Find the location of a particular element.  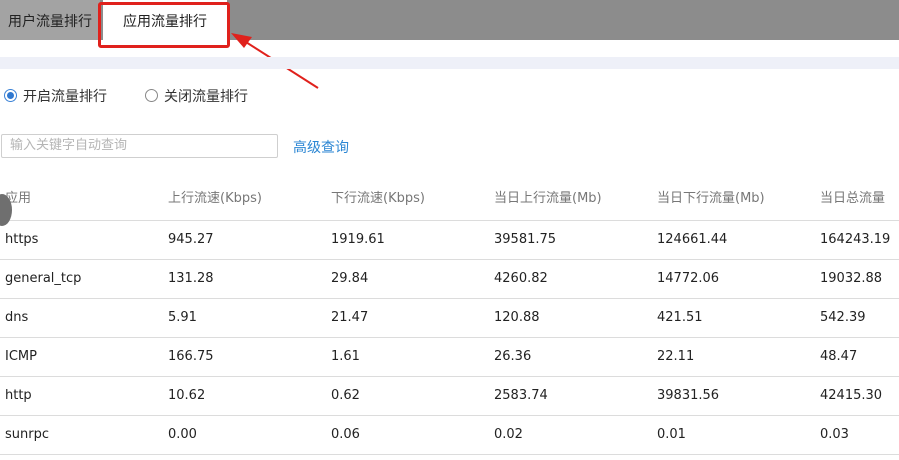

cell-up-rate: 5.91 is located at coordinates (182, 317).